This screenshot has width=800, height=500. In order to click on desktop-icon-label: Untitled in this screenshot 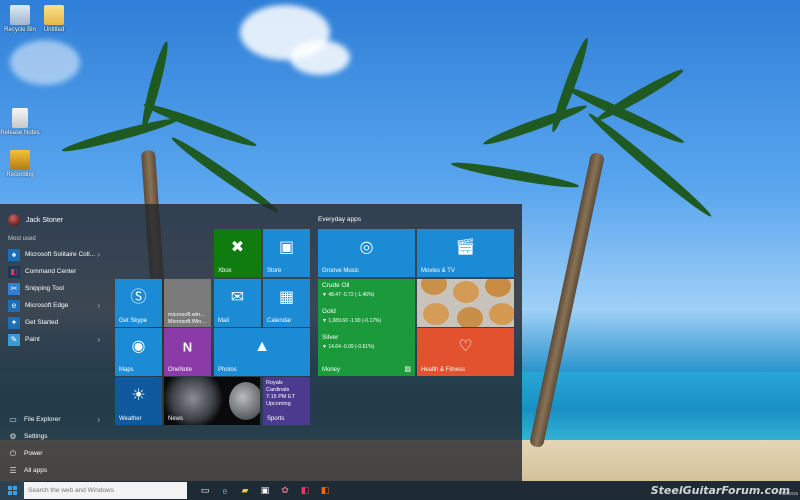, I will do `click(54, 30)`.